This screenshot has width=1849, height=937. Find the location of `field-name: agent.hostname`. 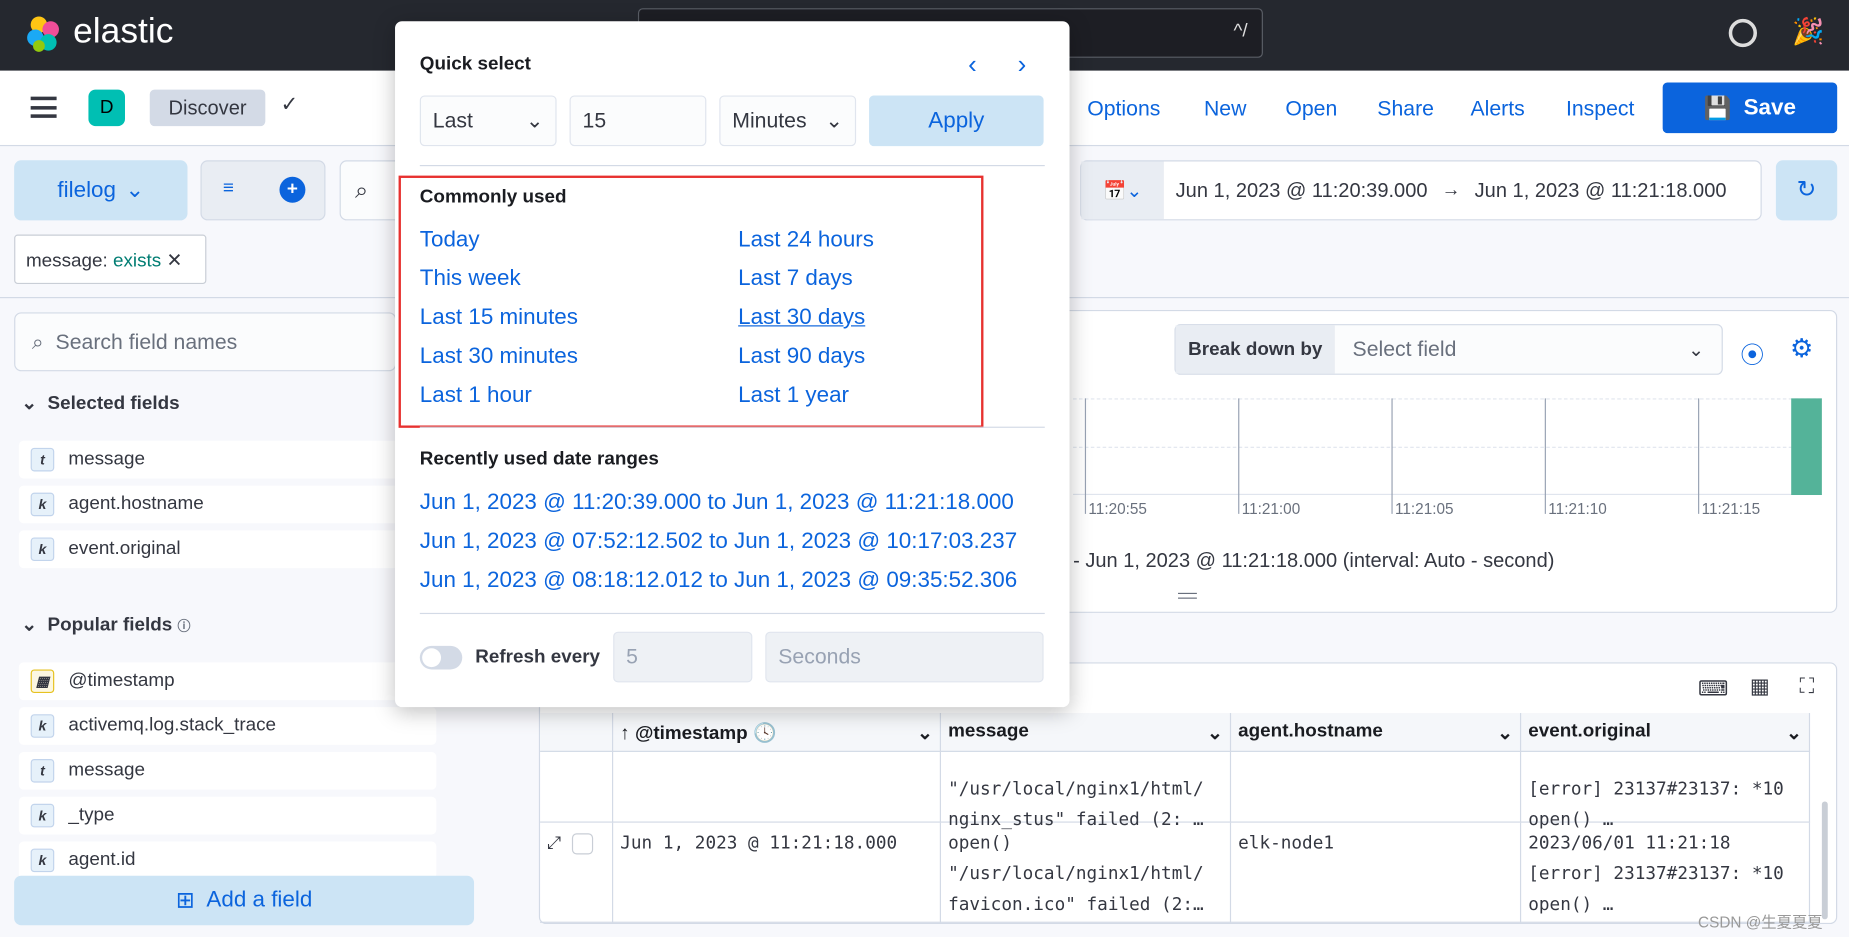

field-name: agent.hostname is located at coordinates (136, 503).